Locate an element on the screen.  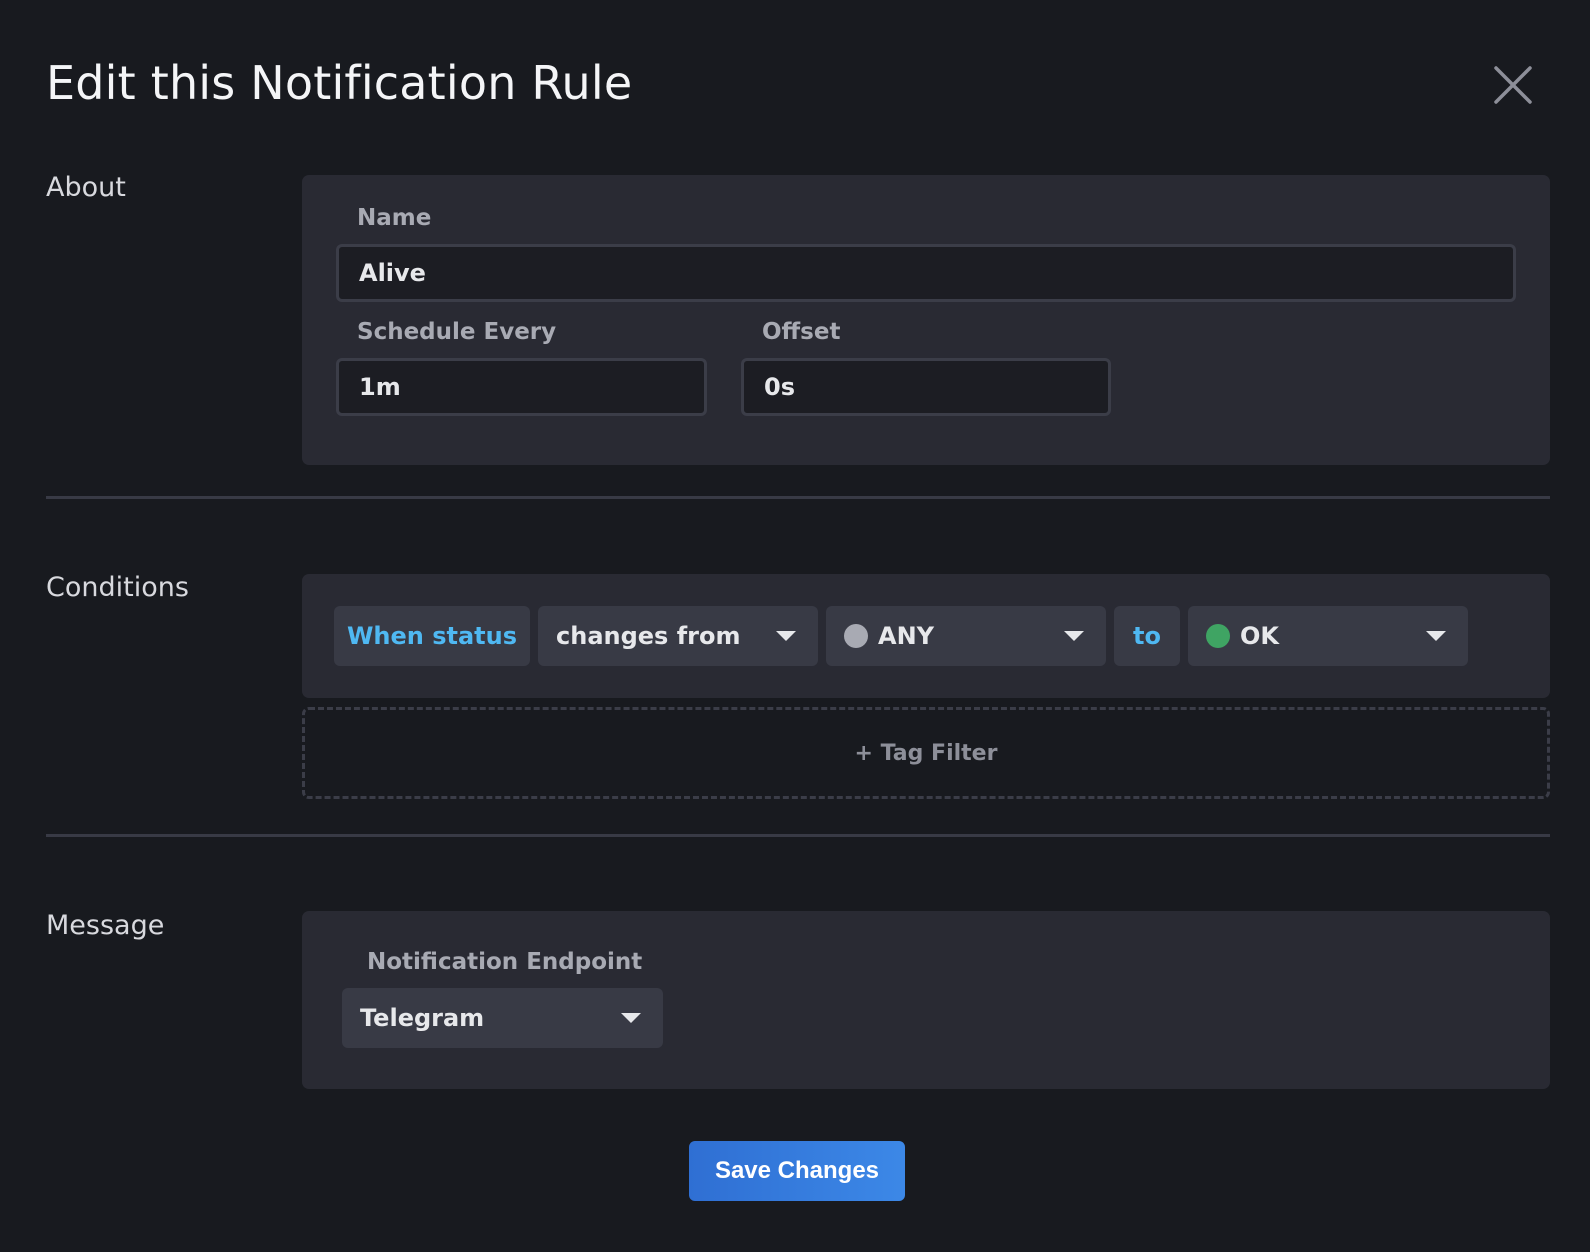
name-input is located at coordinates (926, 273).